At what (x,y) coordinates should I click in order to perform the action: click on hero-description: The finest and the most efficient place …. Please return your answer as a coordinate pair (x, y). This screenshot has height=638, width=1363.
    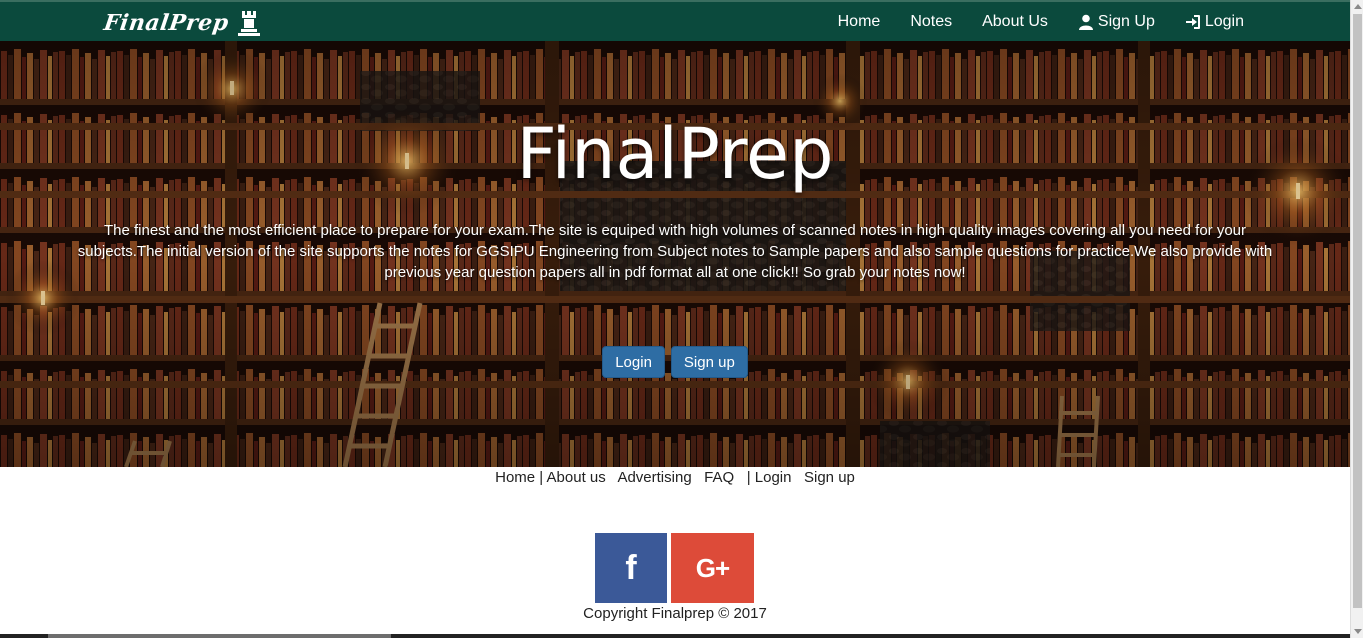
    Looking at the image, I should click on (675, 251).